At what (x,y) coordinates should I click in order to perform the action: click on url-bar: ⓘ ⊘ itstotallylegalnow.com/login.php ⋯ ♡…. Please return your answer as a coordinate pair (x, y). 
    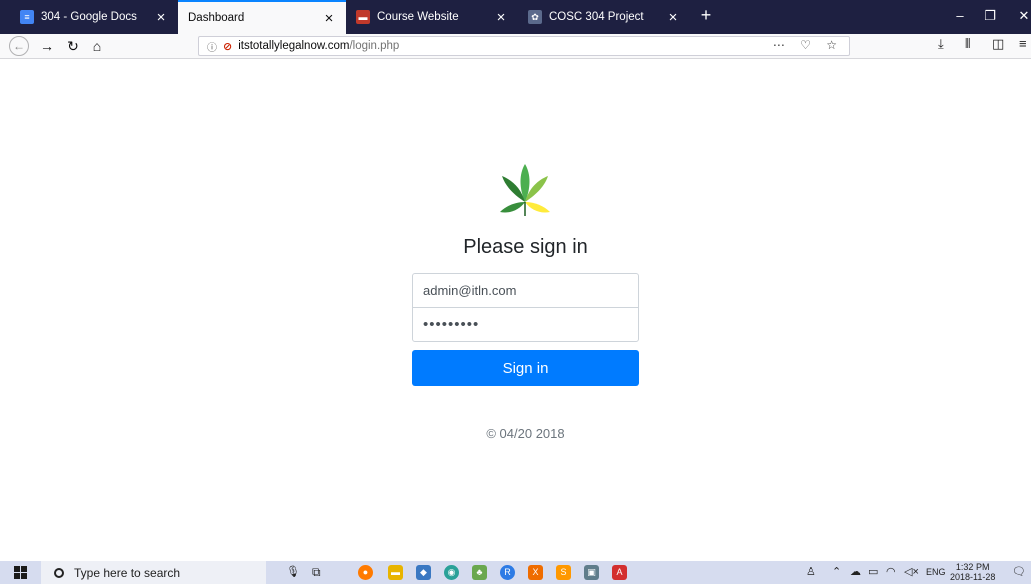
    Looking at the image, I should click on (524, 46).